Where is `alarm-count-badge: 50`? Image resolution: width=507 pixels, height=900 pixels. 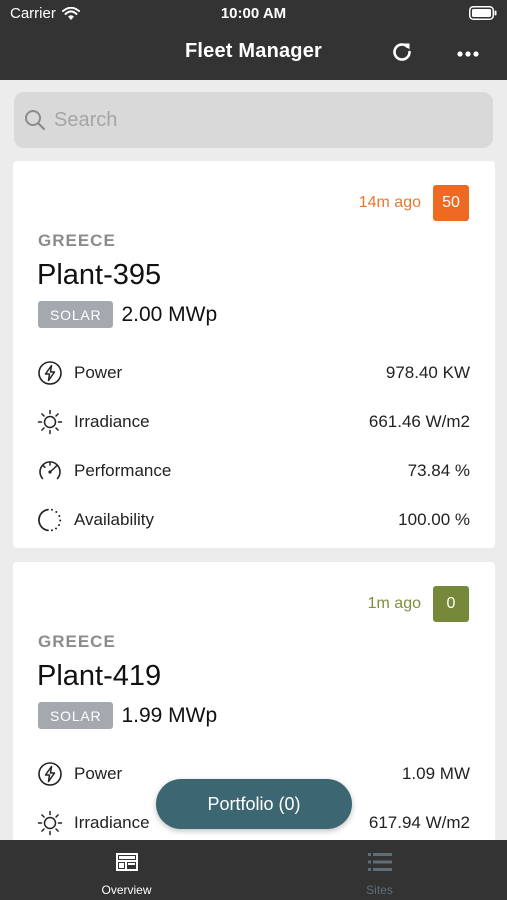
alarm-count-badge: 50 is located at coordinates (451, 203).